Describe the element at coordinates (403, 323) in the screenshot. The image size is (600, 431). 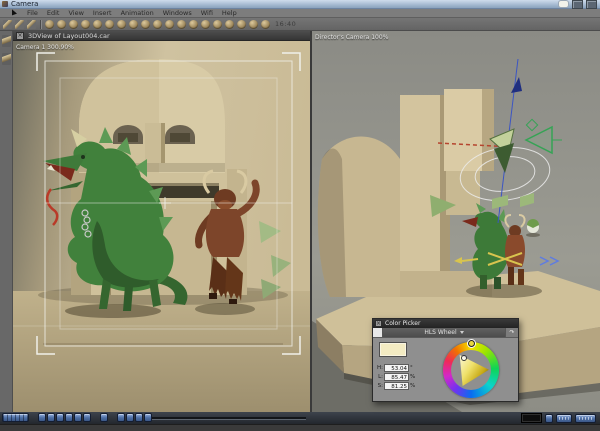
I see `color-picker-title: Color Picker` at that location.